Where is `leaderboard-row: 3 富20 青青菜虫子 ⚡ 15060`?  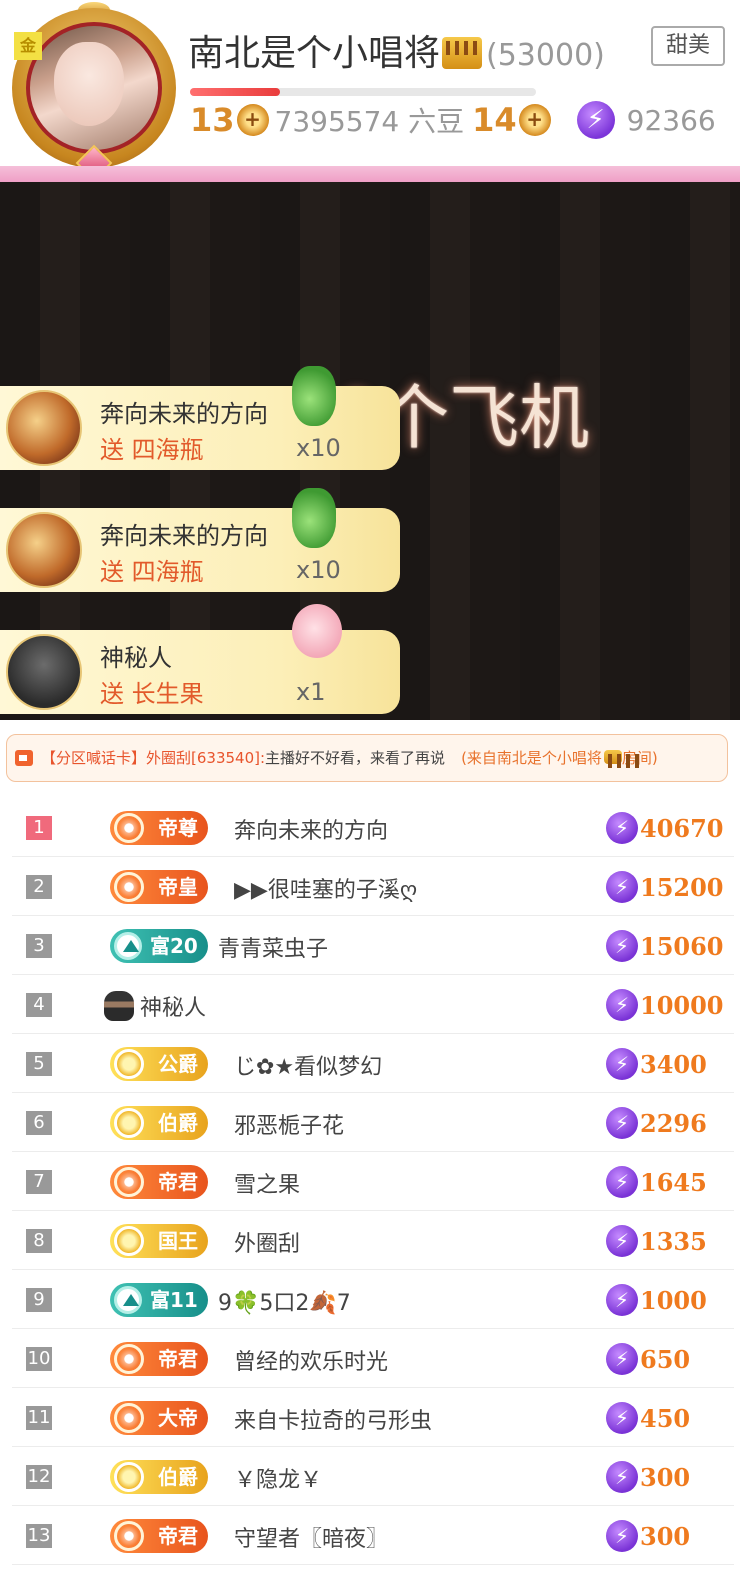 leaderboard-row: 3 富20 青青菜虫子 ⚡ 15060 is located at coordinates (373, 945).